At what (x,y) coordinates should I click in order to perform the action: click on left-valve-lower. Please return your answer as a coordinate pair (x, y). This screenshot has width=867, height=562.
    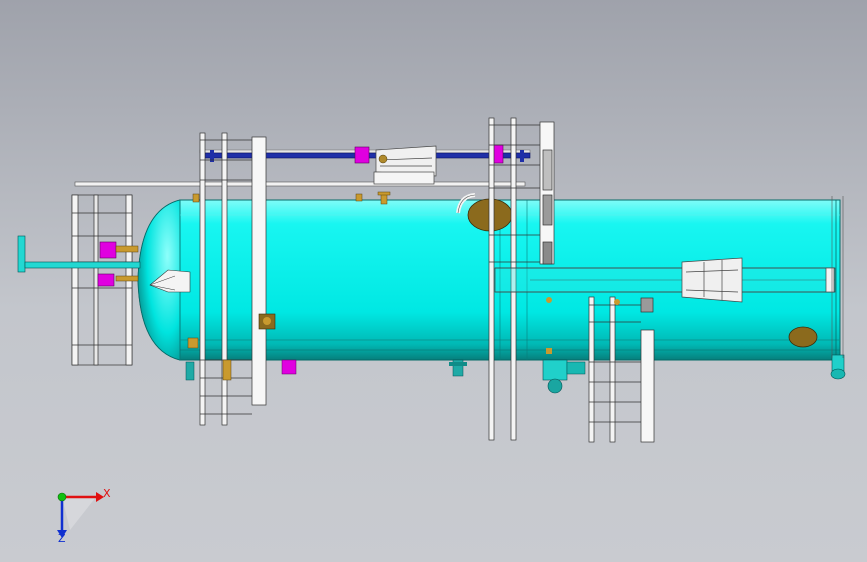
    Looking at the image, I should click on (106, 280).